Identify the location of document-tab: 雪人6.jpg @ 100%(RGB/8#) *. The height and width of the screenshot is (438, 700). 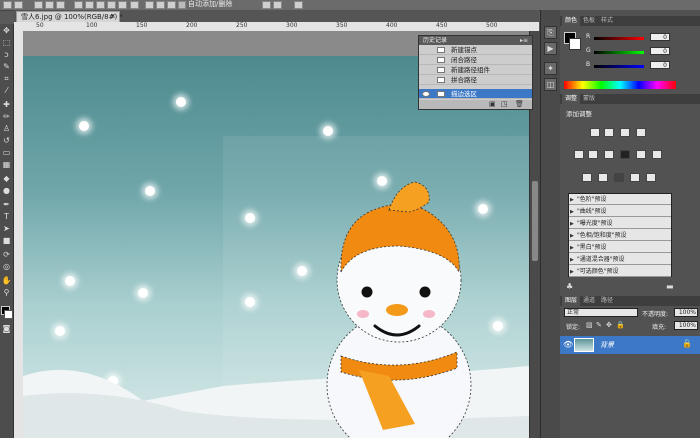
(69, 16).